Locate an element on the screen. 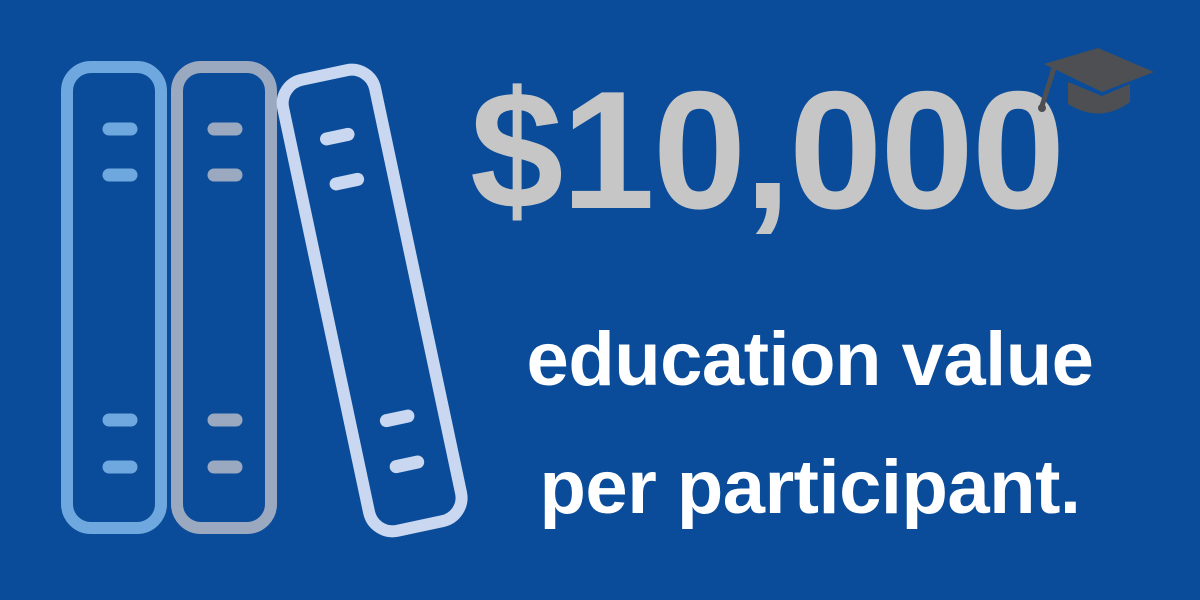  caption-line-1: education value is located at coordinates (810, 359).